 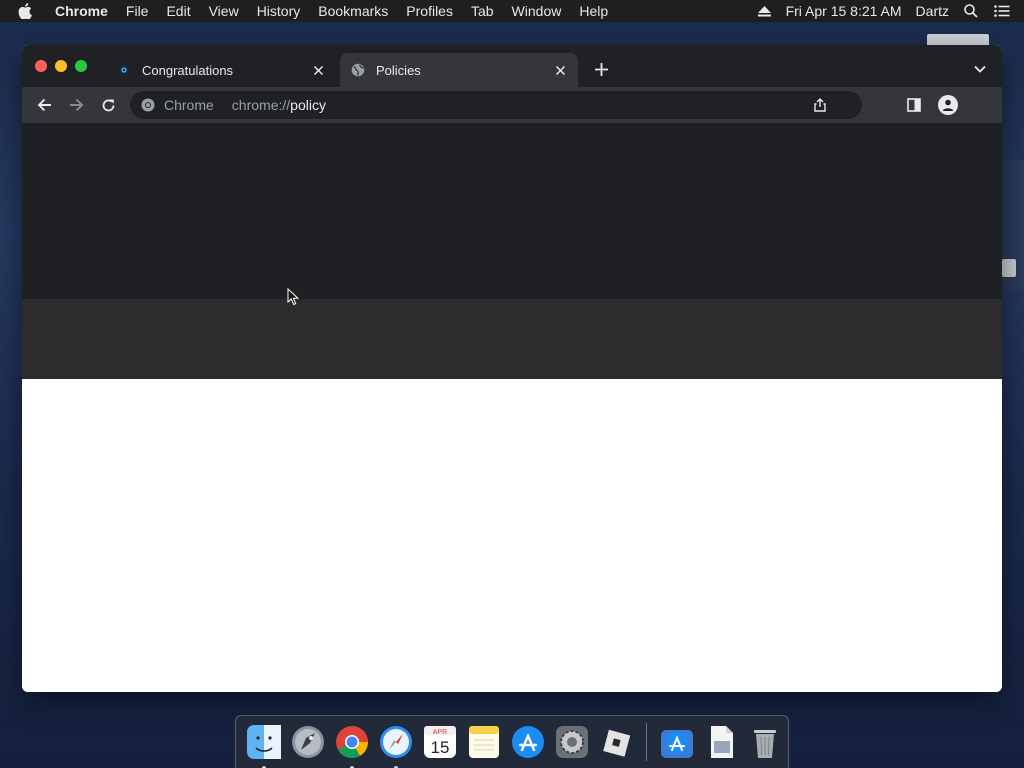 I want to click on share-icon, so click(x=820, y=105).